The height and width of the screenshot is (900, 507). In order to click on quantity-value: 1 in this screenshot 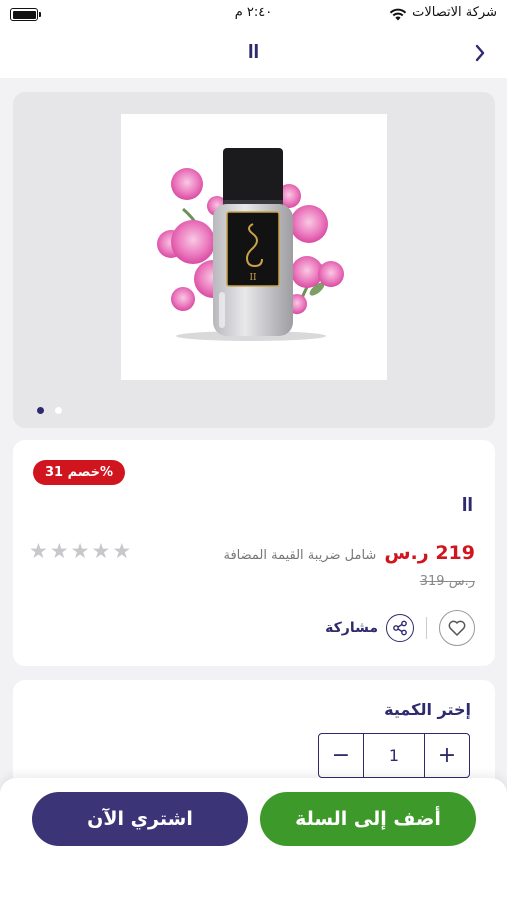, I will do `click(394, 755)`.